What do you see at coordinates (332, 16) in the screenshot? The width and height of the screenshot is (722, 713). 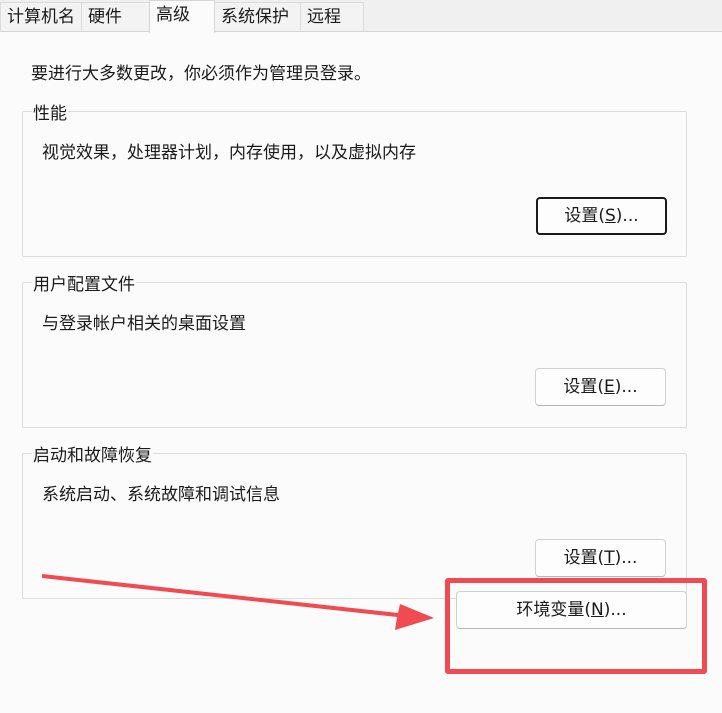 I see `tab-remote: 远程` at bounding box center [332, 16].